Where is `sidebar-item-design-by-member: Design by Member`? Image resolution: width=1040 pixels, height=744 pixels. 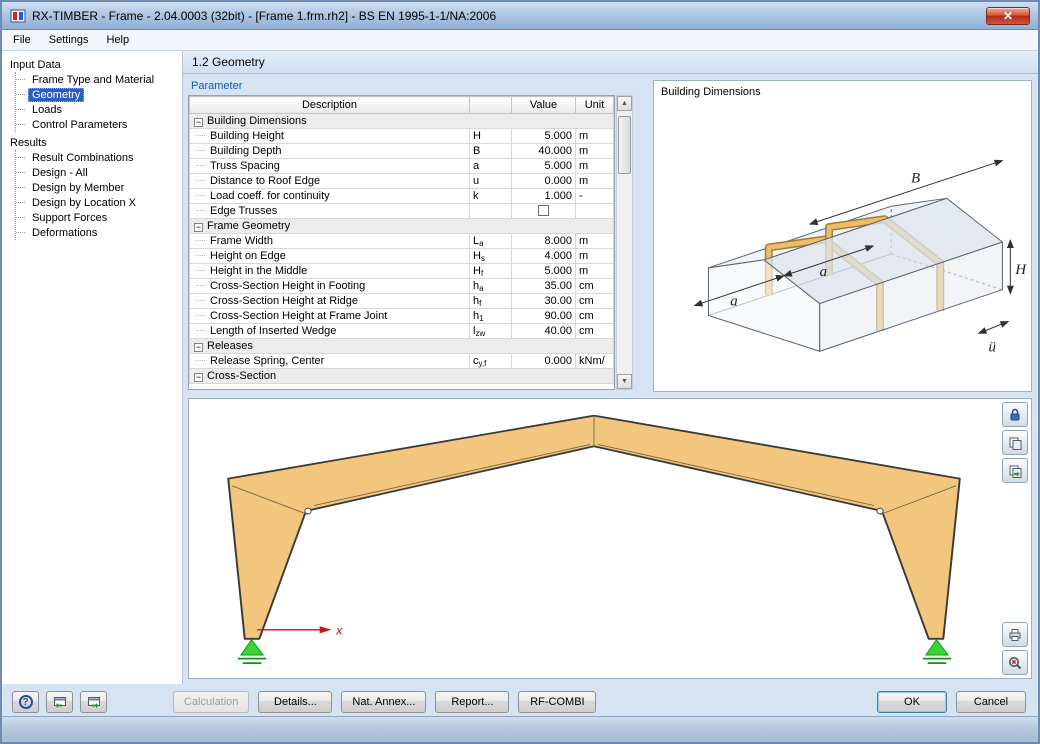
sidebar-item-design-by-member: Design by Member is located at coordinates (99, 187).